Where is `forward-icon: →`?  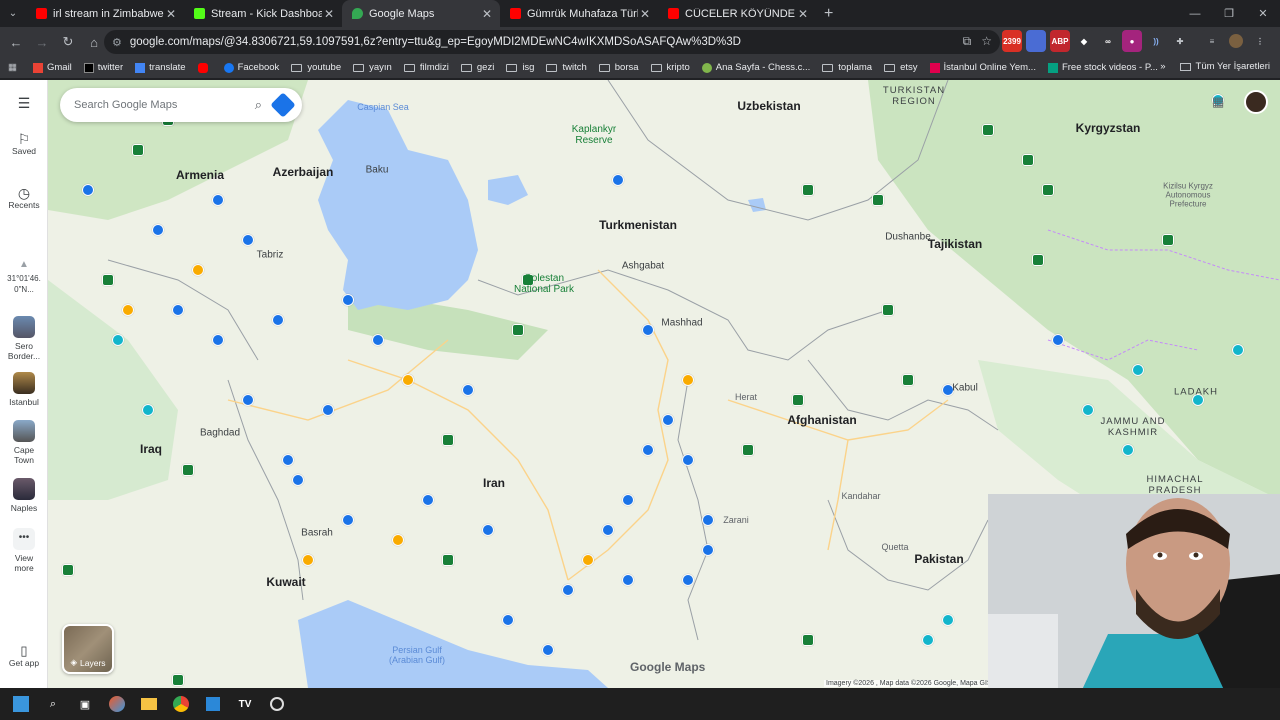 forward-icon: → is located at coordinates (42, 42).